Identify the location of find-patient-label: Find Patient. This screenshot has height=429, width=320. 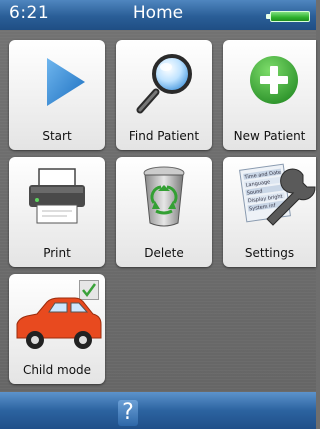
(164, 136).